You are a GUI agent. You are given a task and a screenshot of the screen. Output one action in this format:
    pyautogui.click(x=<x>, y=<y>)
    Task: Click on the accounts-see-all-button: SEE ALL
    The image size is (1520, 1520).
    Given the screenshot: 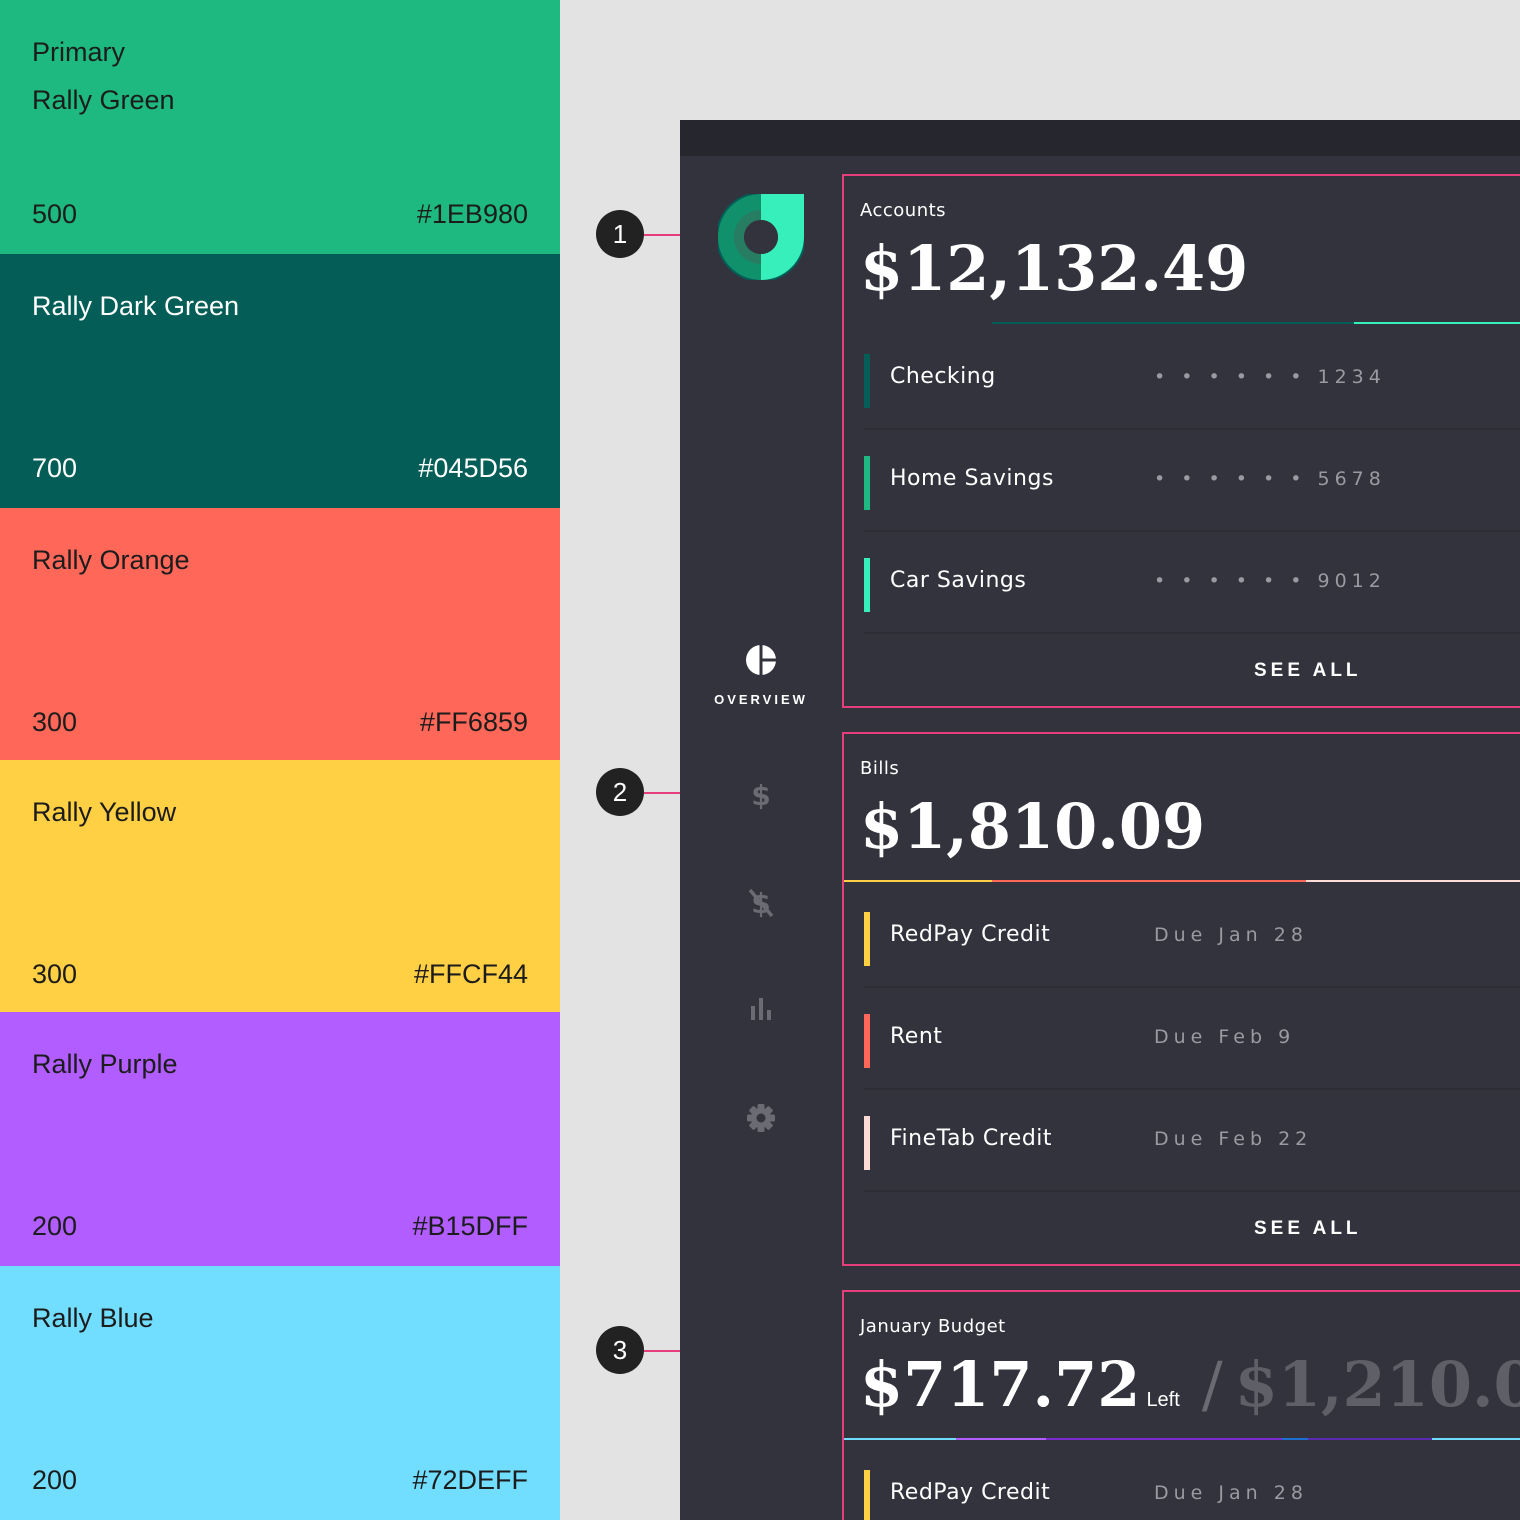 What is the action you would take?
    pyautogui.click(x=1308, y=671)
    